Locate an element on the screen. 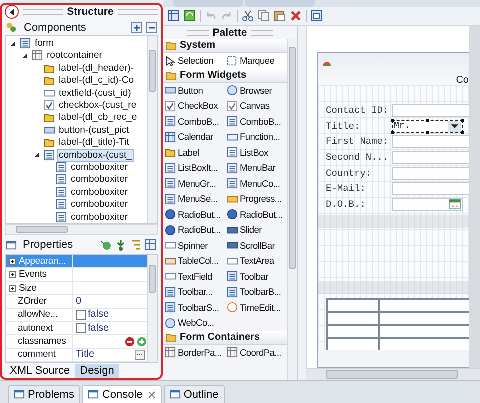  palette-group: Form Widgets is located at coordinates (225, 76).